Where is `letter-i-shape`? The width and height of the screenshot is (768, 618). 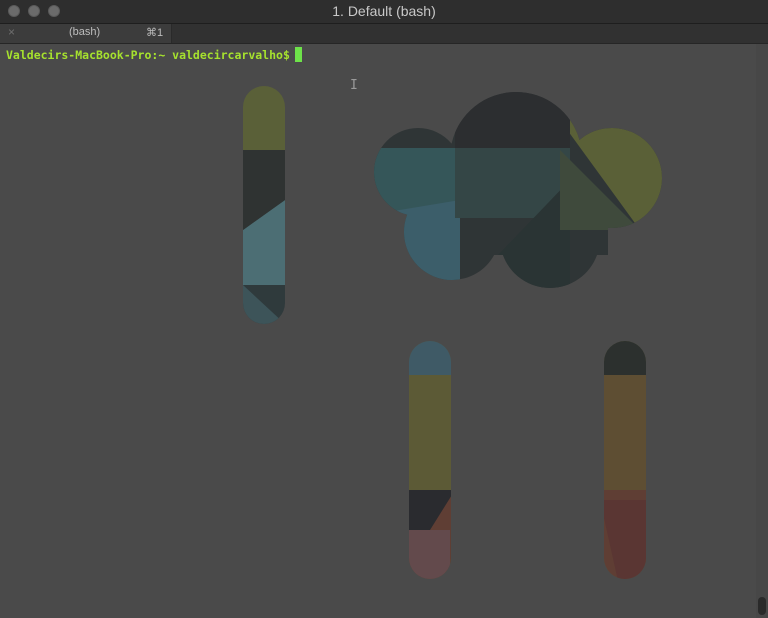 letter-i-shape is located at coordinates (264, 205).